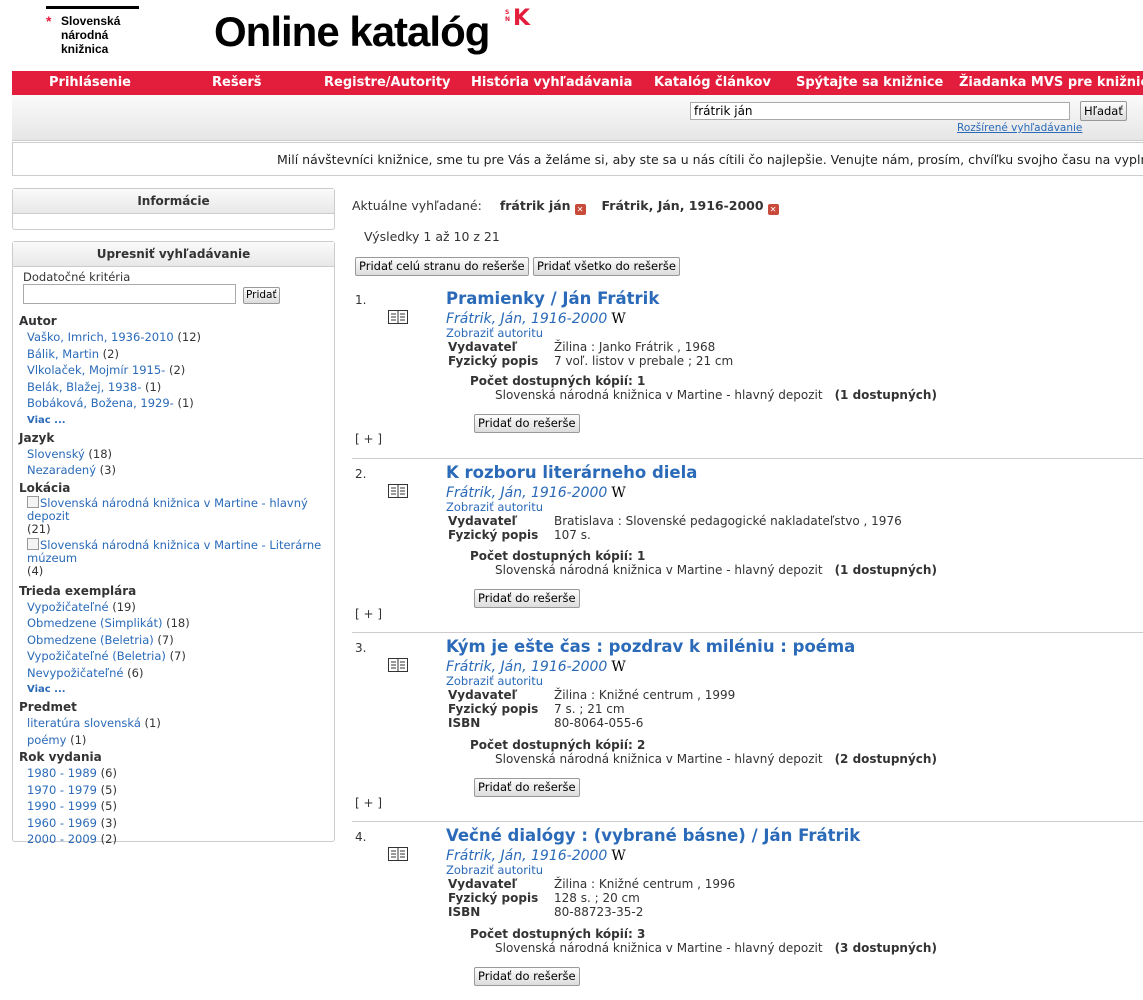 The width and height of the screenshot is (1143, 1000). Describe the element at coordinates (56, 454) in the screenshot. I see `facet-link: Slovenský` at that location.